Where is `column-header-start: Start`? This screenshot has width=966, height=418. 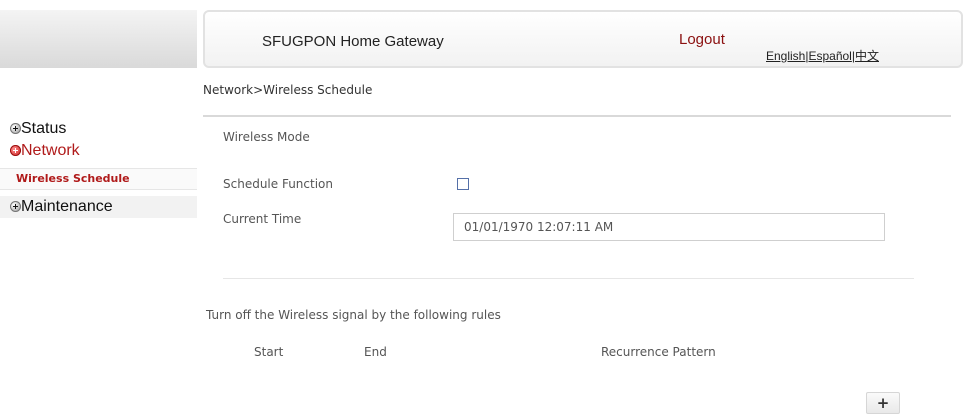 column-header-start: Start is located at coordinates (269, 352).